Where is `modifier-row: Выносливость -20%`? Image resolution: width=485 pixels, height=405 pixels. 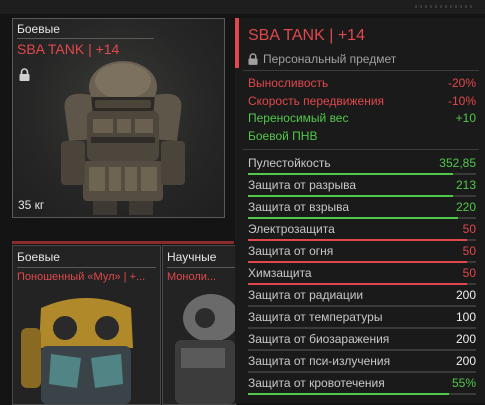
modifier-row: Выносливость -20% is located at coordinates (362, 84).